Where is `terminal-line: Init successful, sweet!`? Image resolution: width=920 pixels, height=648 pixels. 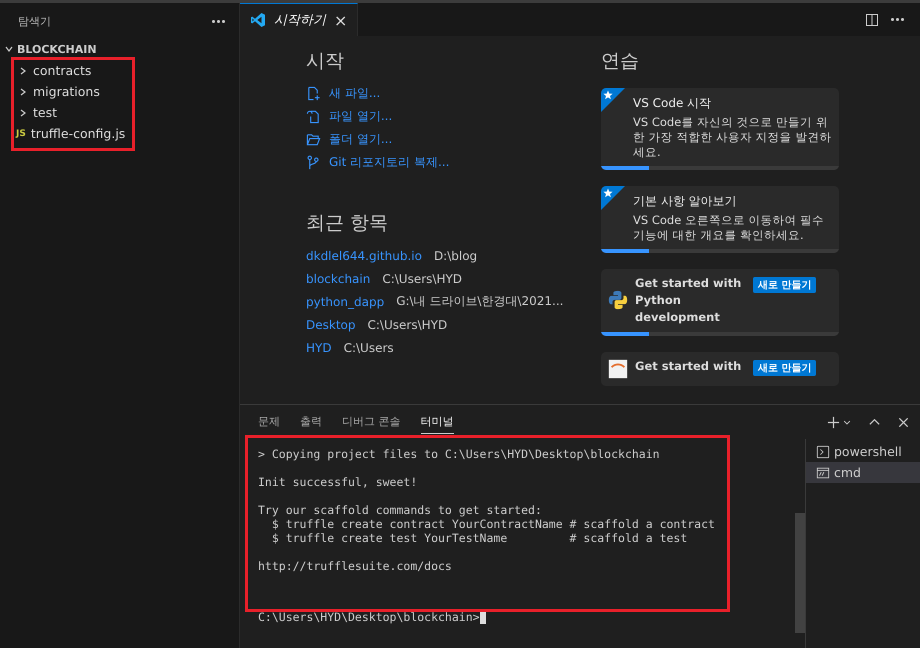
terminal-line: Init successful, sweet! is located at coordinates (338, 482).